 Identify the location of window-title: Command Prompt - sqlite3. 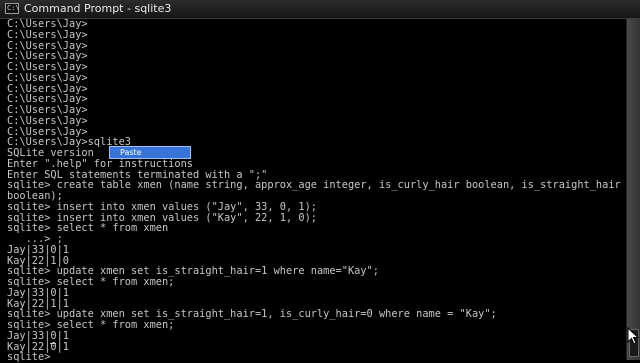
(98, 8).